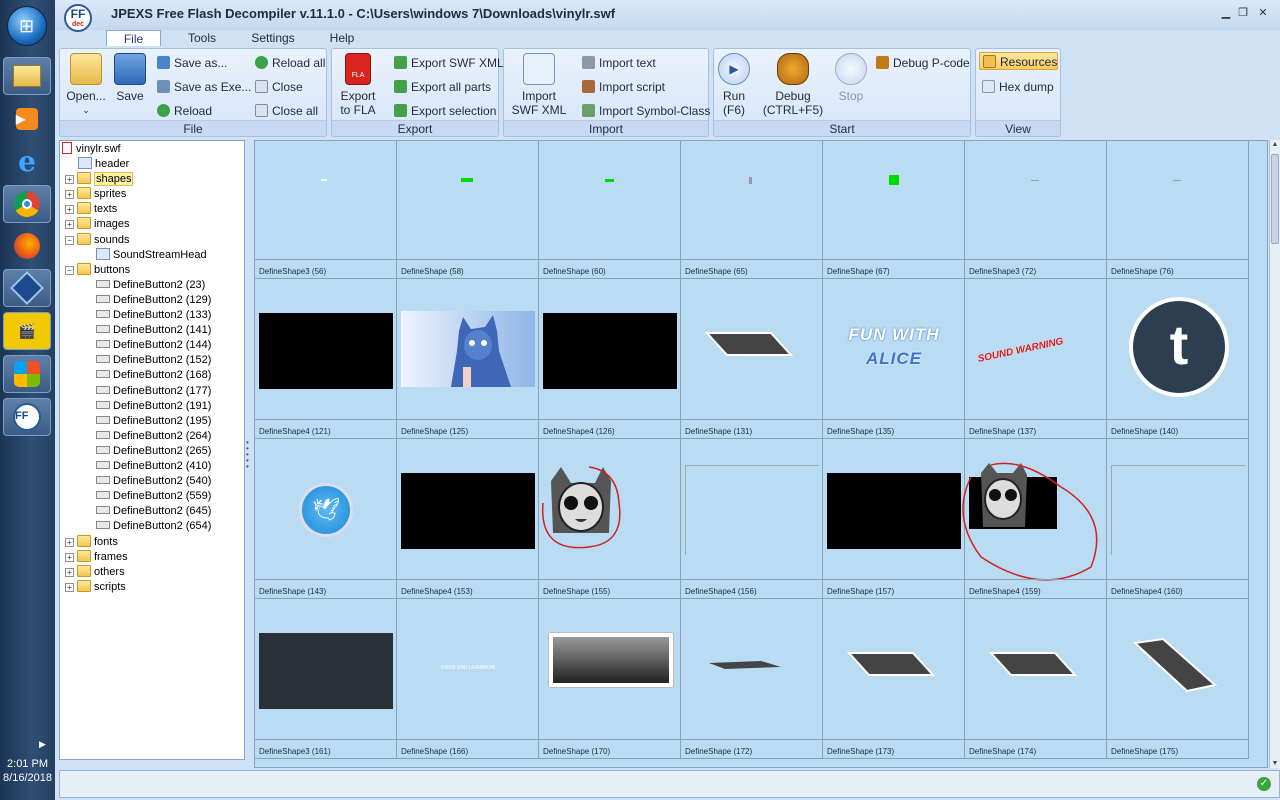 The image size is (1280, 800). I want to click on tree-node: + scripts, so click(95, 587).